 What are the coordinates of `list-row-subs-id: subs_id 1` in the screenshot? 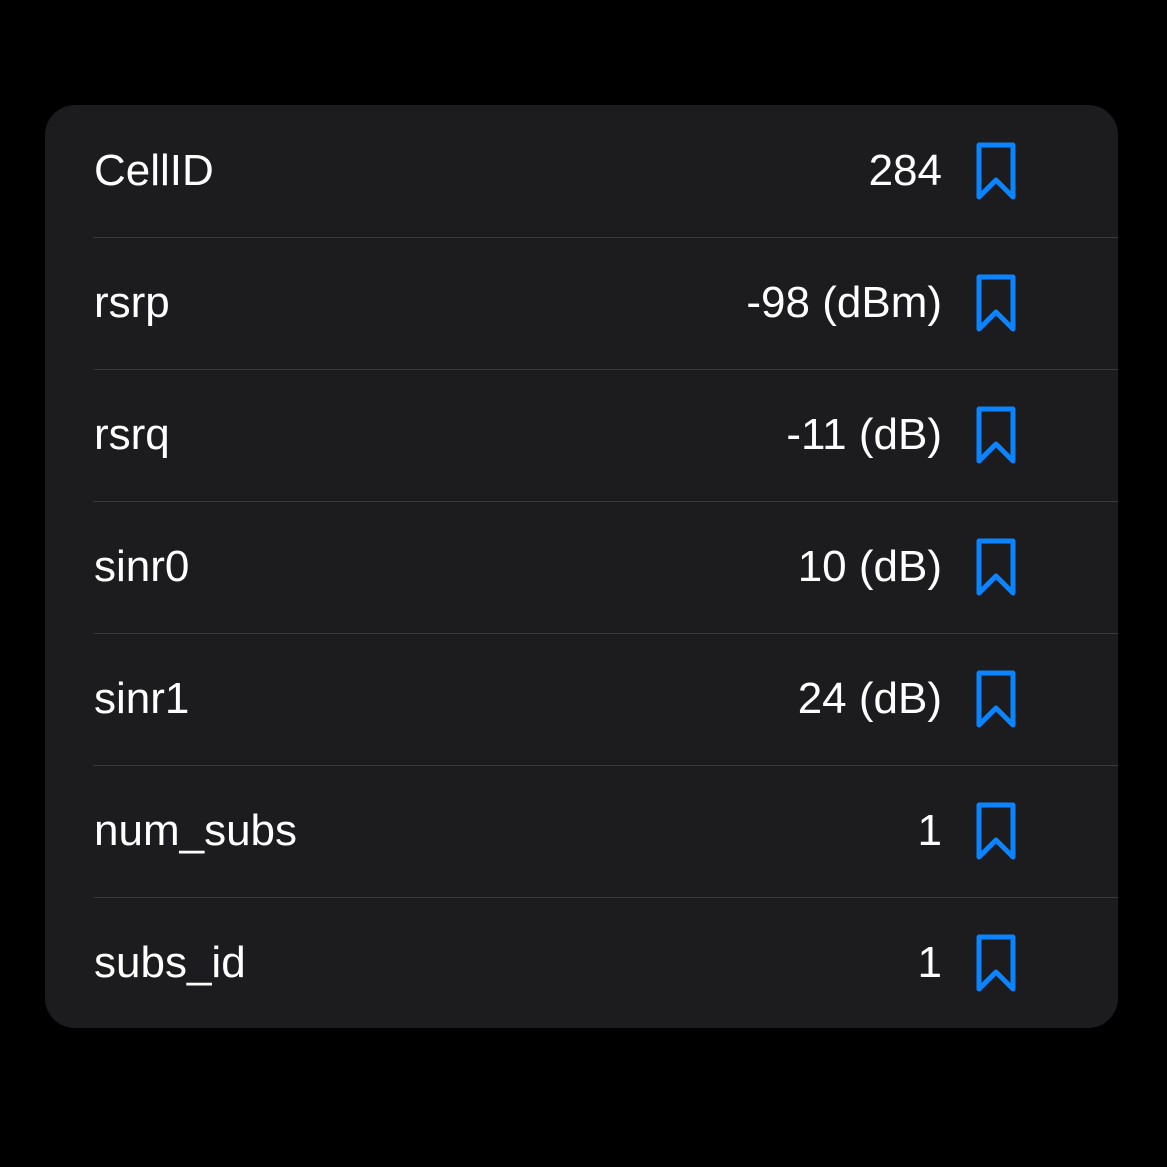 It's located at (581, 962).